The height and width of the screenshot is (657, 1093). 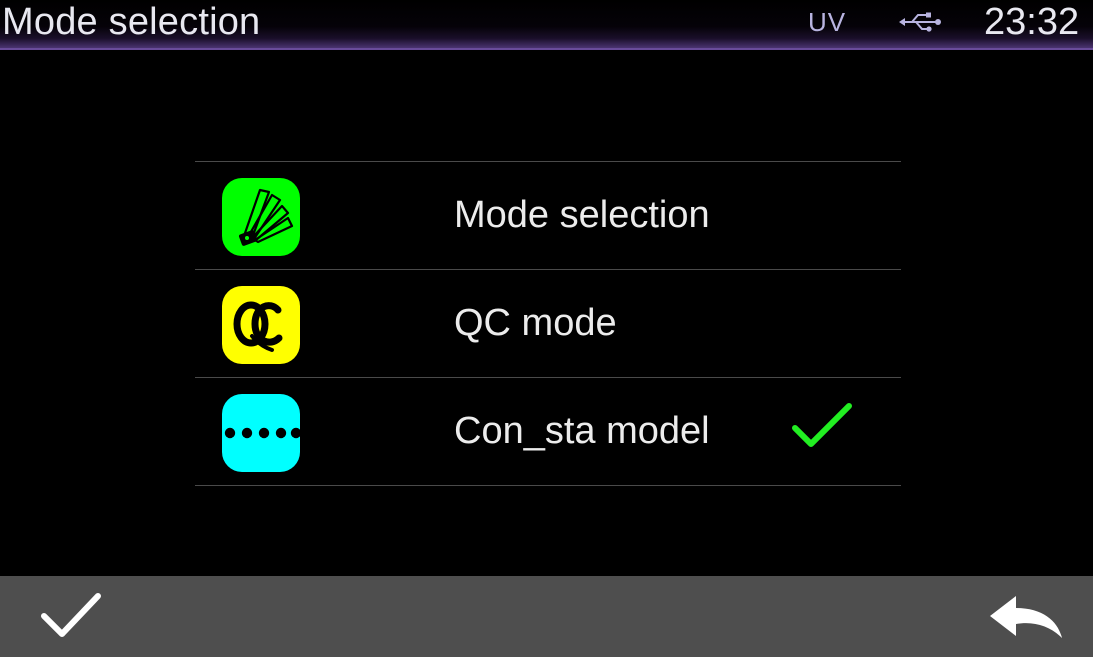 What do you see at coordinates (822, 426) in the screenshot?
I see `selected-check-icon` at bounding box center [822, 426].